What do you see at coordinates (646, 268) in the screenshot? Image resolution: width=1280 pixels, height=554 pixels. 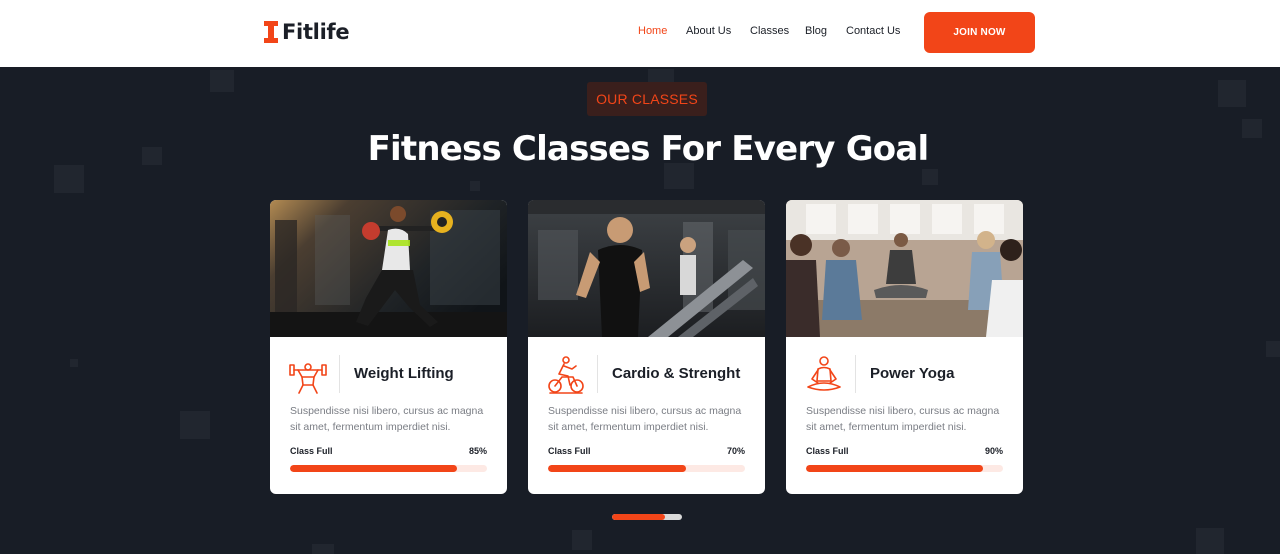 I see `man-running-treadmill-photo` at bounding box center [646, 268].